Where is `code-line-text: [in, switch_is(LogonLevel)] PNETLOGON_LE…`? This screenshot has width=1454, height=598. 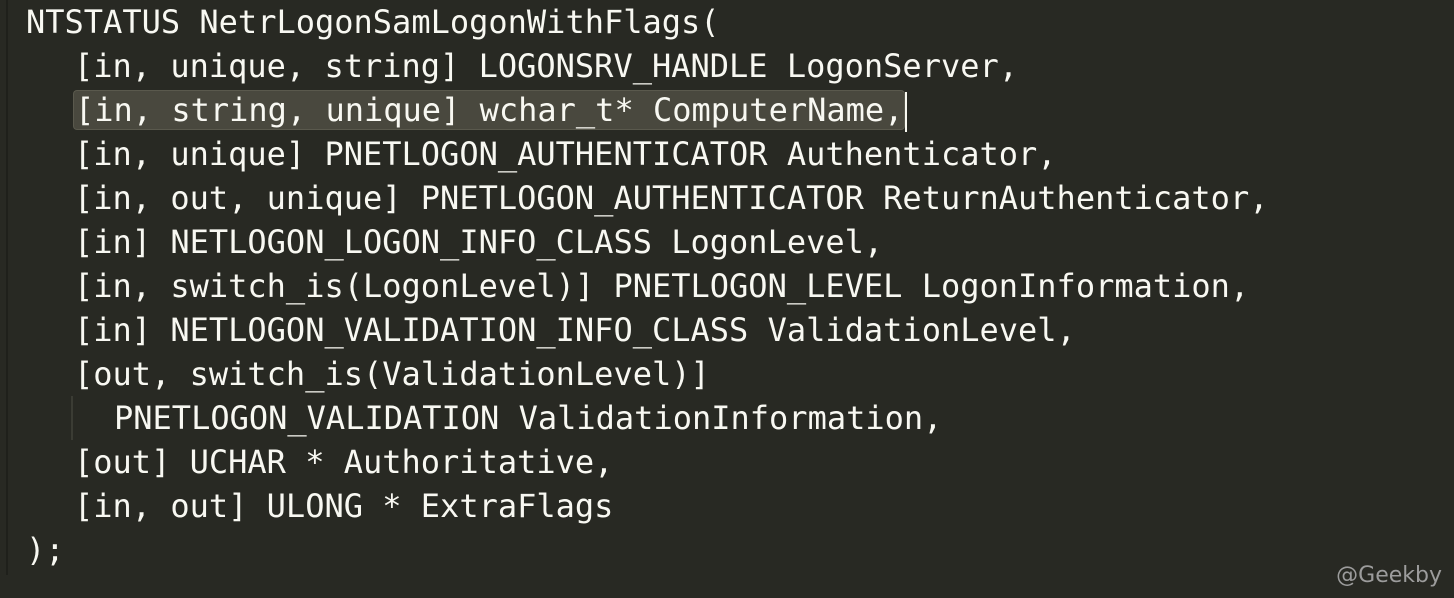
code-line-text: [in, switch_is(LogonLevel)] PNETLOGON_LE… is located at coordinates (662, 286).